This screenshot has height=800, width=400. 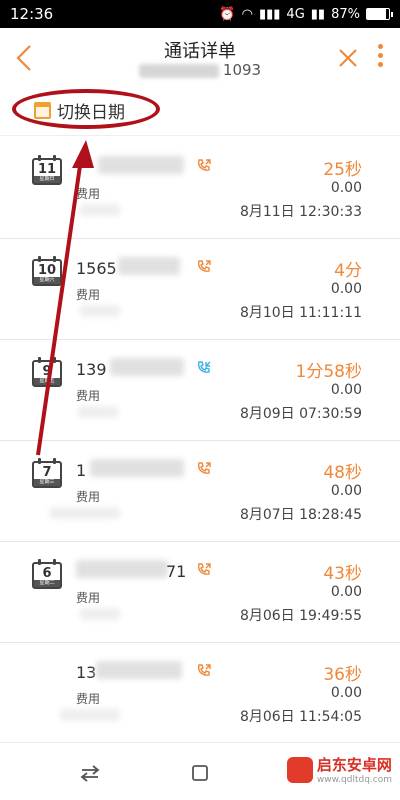 I want to click on calendar-icon: 6 星期二, so click(x=47, y=574).